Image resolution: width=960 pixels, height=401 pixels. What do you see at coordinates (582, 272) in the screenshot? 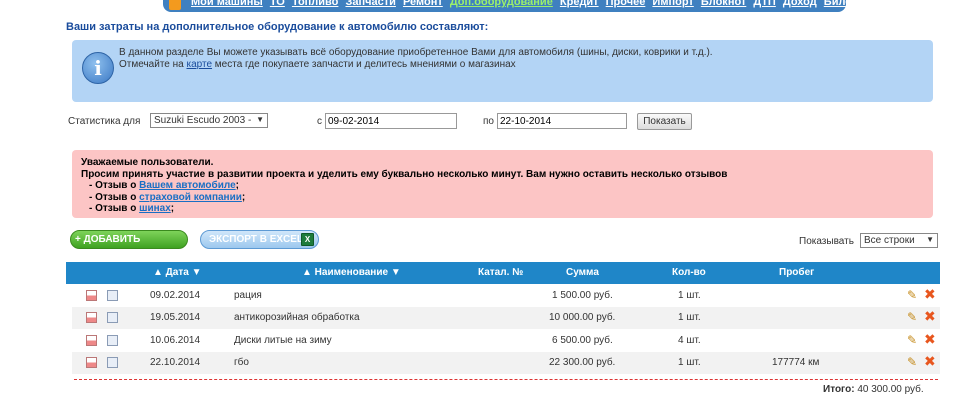
I see `header-sum: Сумма` at bounding box center [582, 272].